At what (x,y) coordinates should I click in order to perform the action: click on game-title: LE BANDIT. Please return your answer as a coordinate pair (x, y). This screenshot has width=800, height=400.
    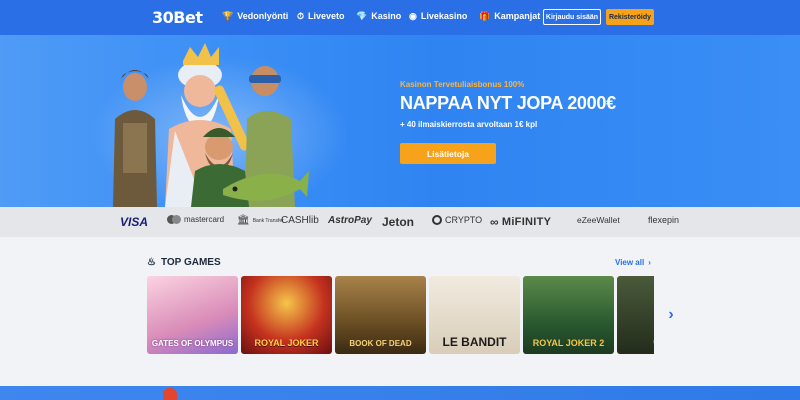
    Looking at the image, I should click on (474, 342).